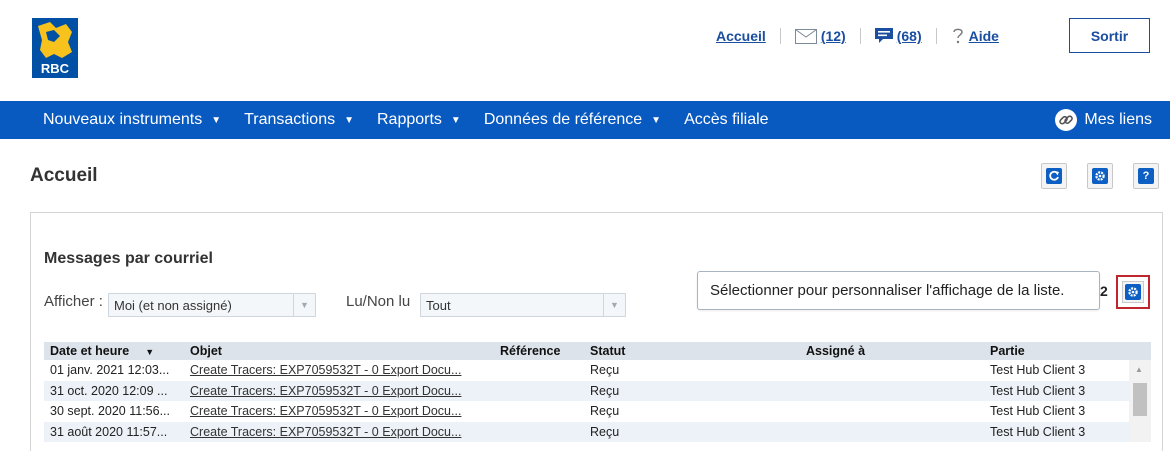 The image size is (1170, 451). What do you see at coordinates (173, 305) in the screenshot?
I see `show-filter-value: Moi (et non assigné)` at bounding box center [173, 305].